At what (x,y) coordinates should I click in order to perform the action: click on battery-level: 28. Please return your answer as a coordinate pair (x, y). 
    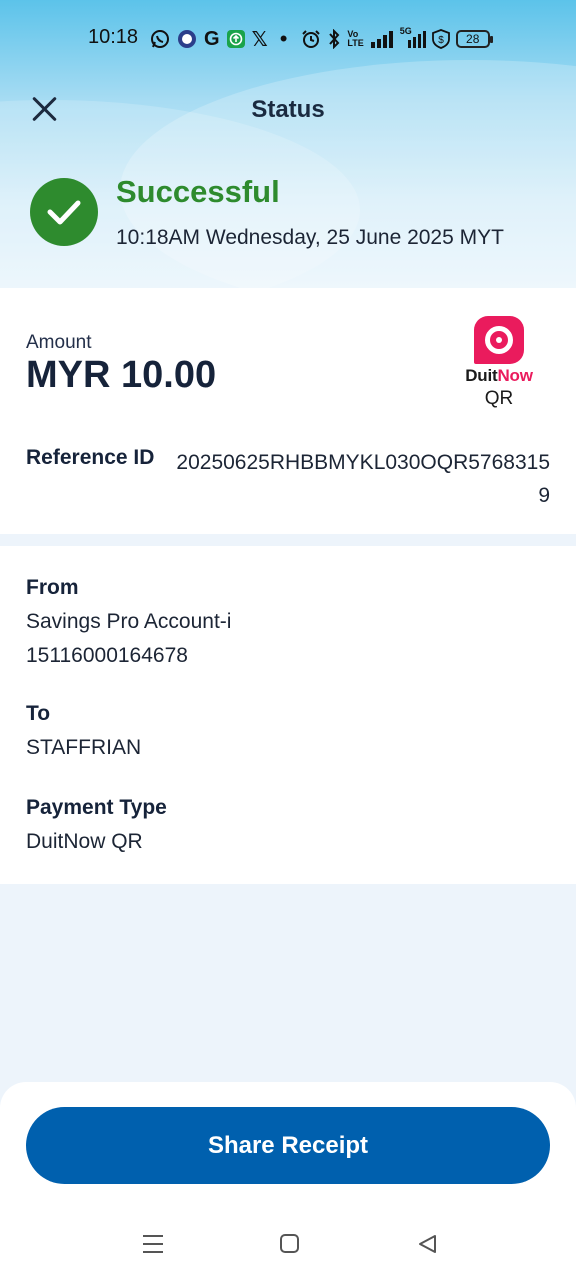
    Looking at the image, I should click on (473, 39).